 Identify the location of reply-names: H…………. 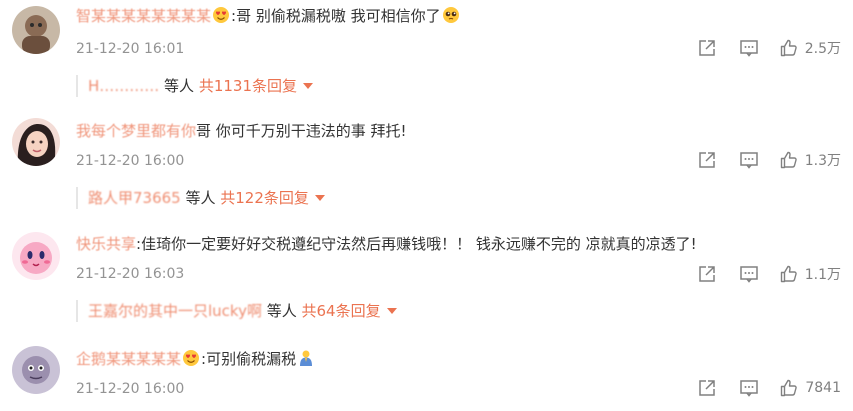
(123, 86).